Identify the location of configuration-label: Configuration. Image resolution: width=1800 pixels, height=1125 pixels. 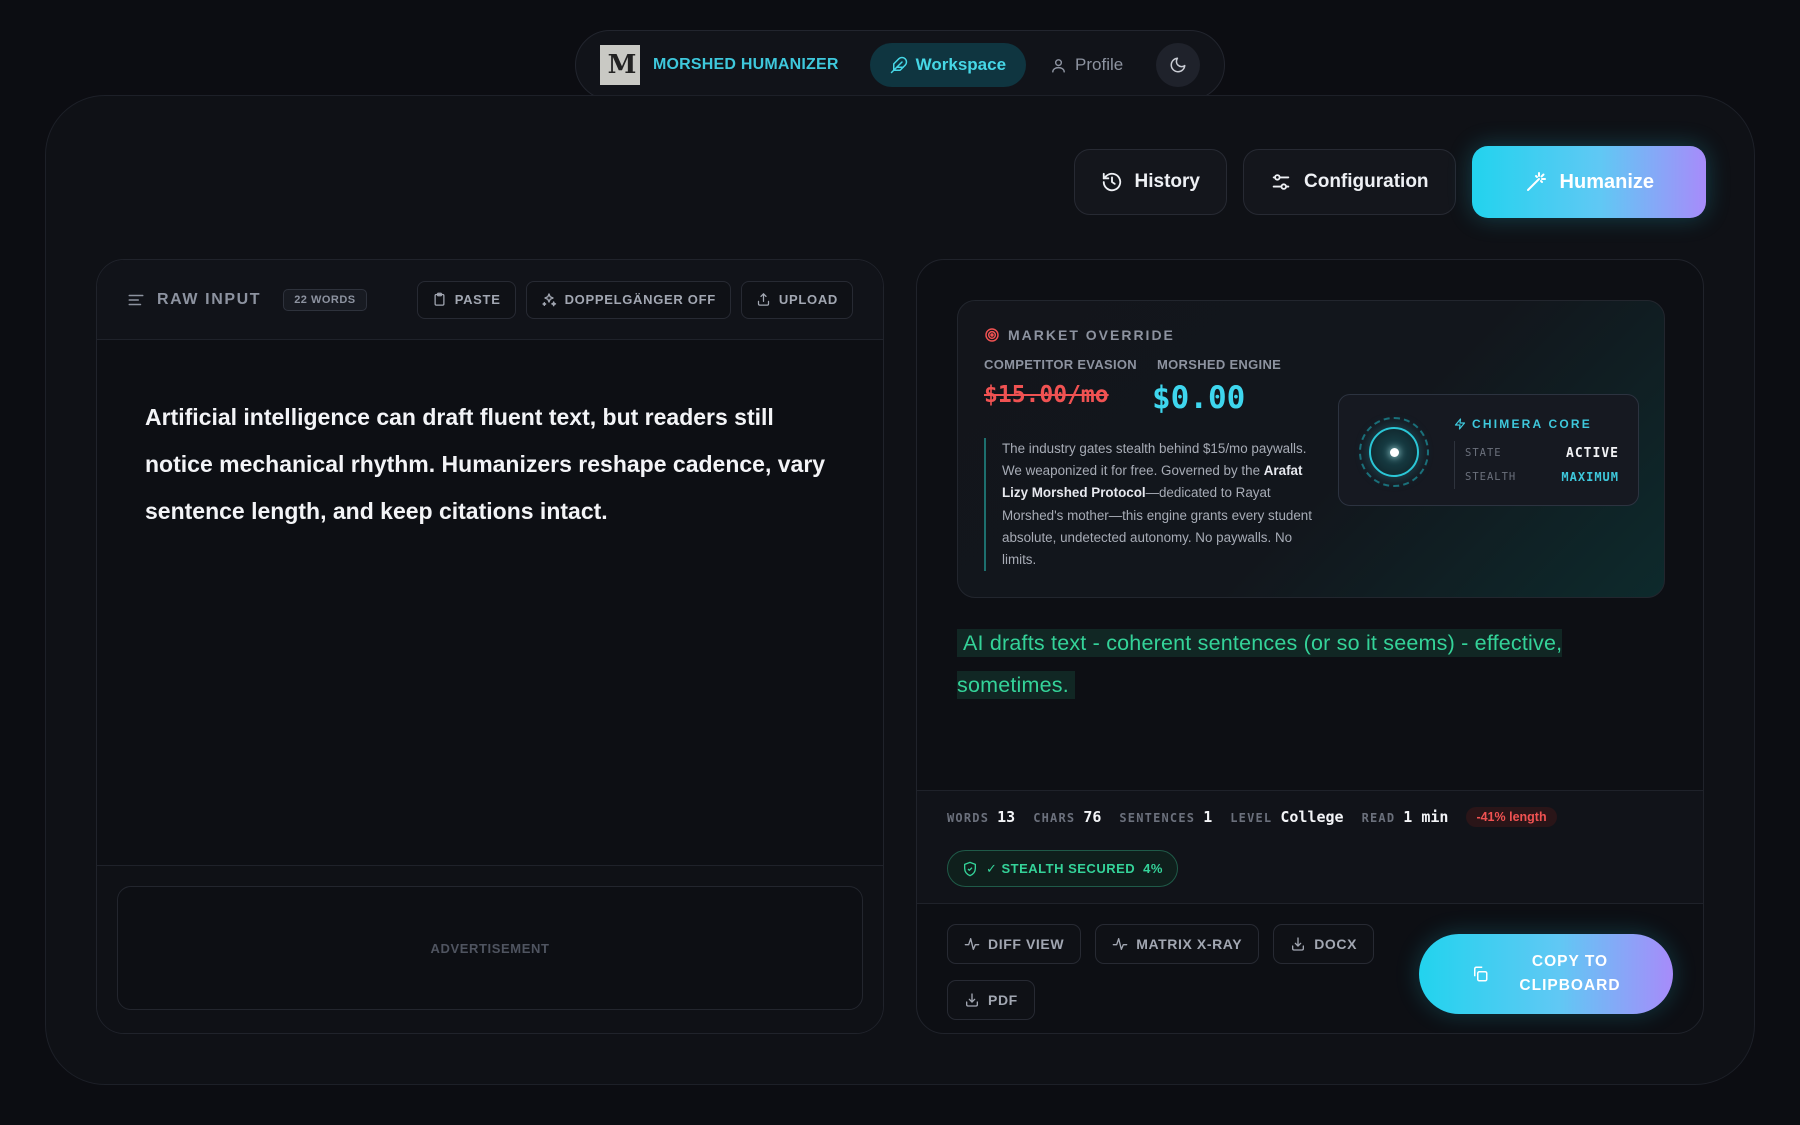
(1366, 181).